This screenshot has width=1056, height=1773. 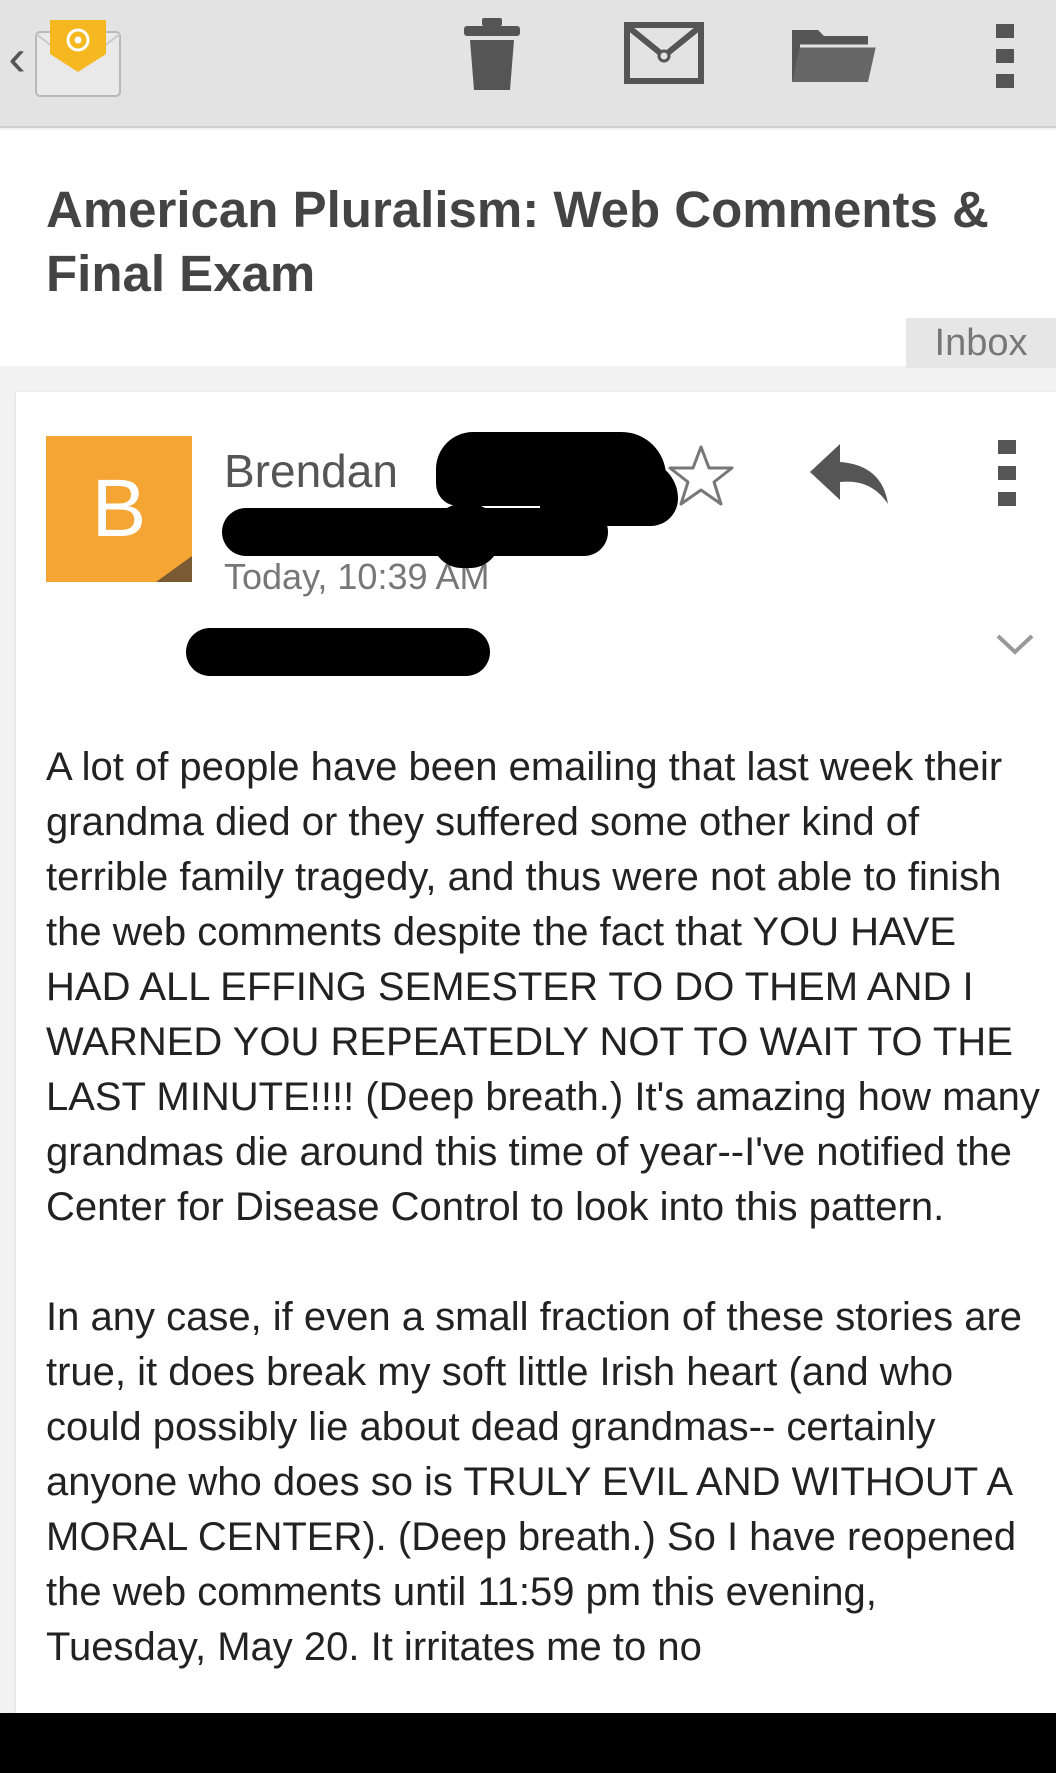 What do you see at coordinates (1015, 644) in the screenshot?
I see `chevron-down-icon` at bounding box center [1015, 644].